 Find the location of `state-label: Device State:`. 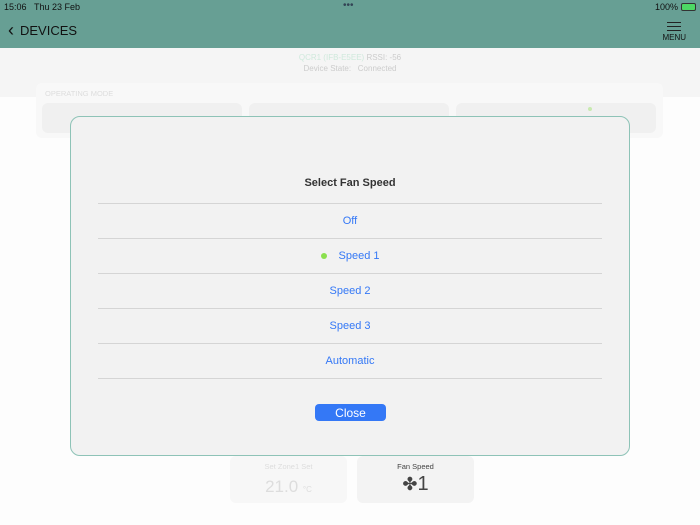

state-label: Device State: is located at coordinates (327, 68).